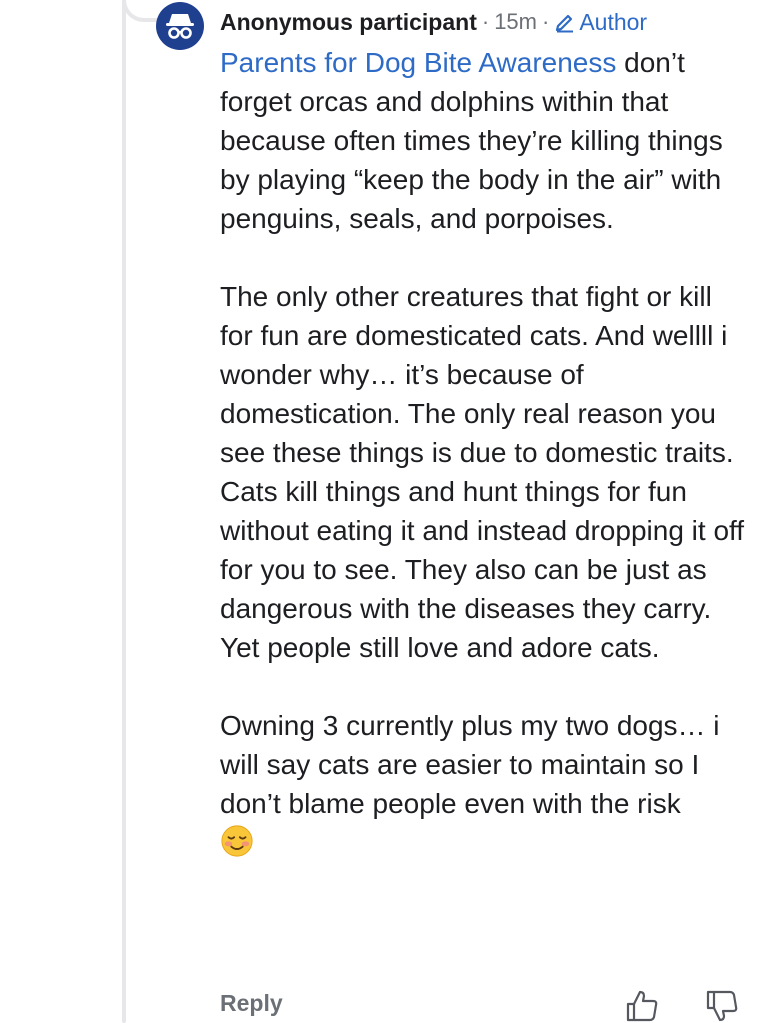  I want to click on comment-header: Anonymous participant · 15m · Author, so click(433, 22).